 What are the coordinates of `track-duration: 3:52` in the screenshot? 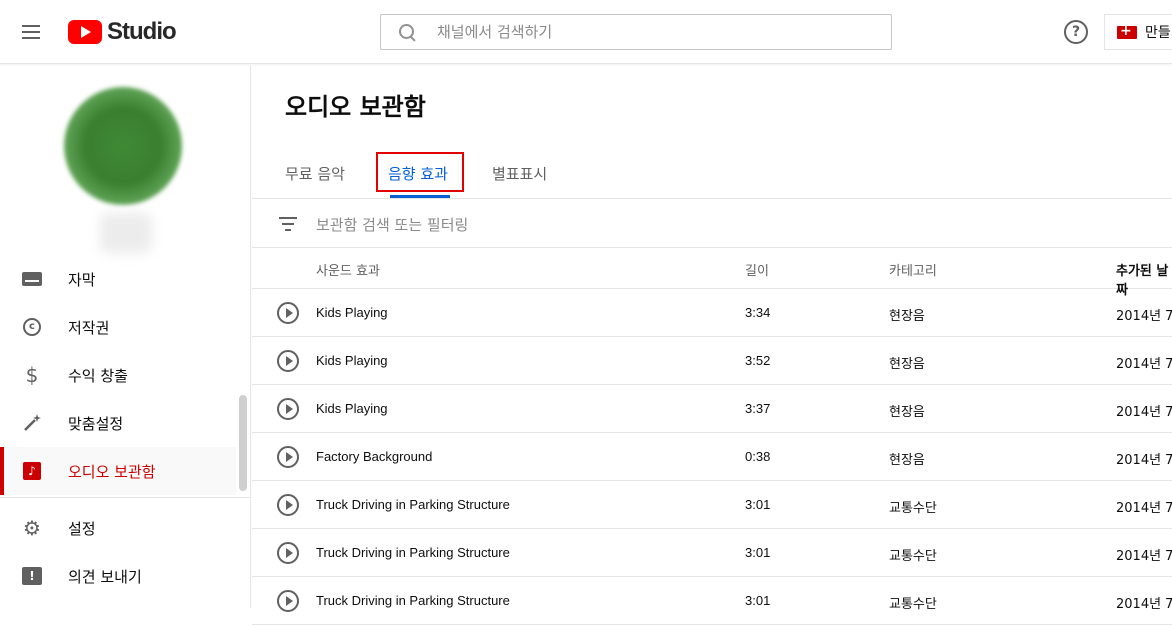 It's located at (758, 360).